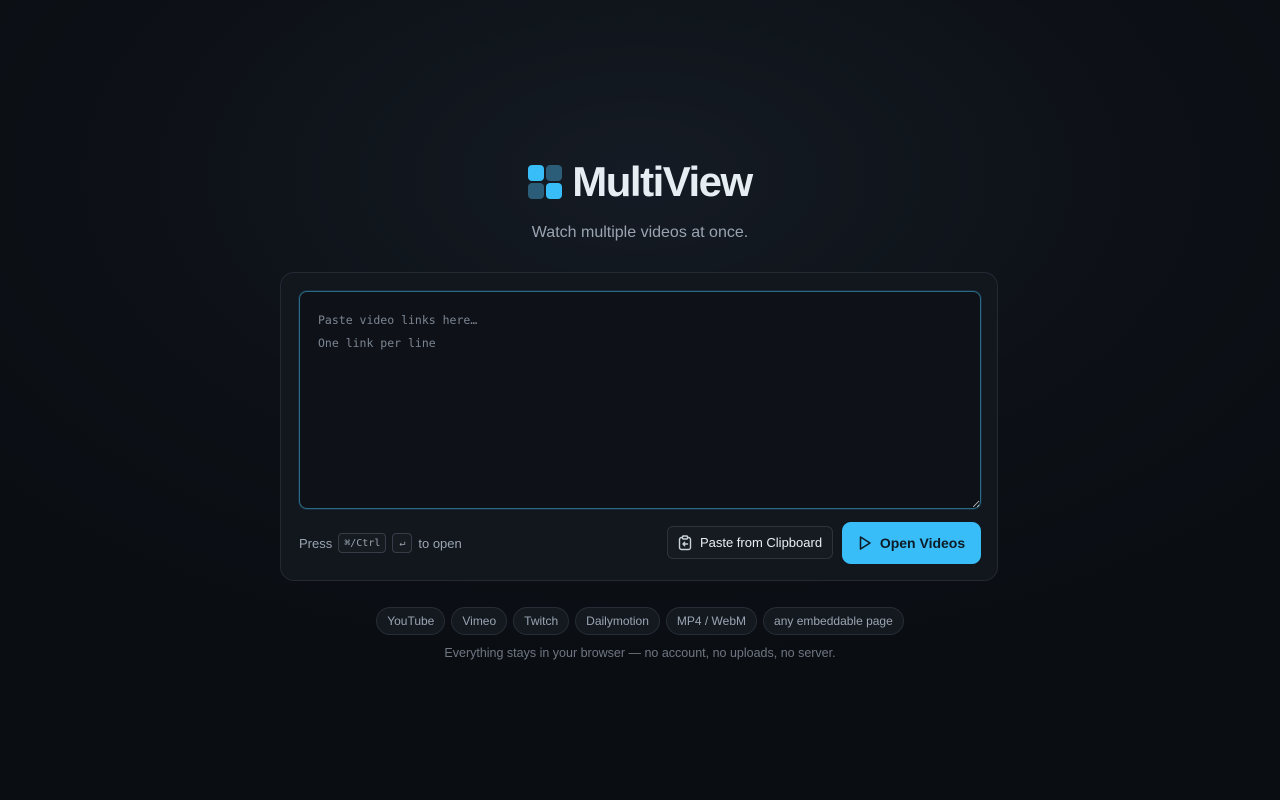 The image size is (1280, 800). I want to click on logo-grid-icon, so click(545, 182).